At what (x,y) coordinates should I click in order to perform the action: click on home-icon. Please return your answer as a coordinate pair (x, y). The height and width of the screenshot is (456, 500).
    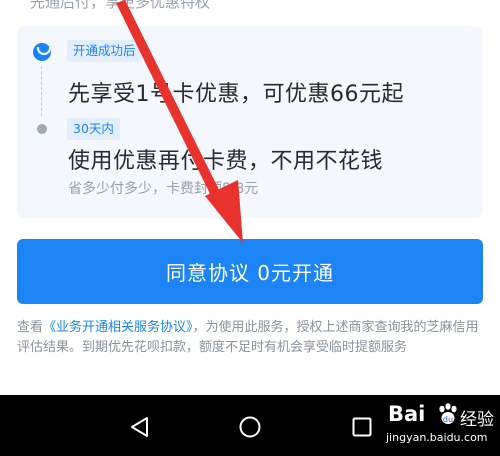
    Looking at the image, I should click on (250, 427).